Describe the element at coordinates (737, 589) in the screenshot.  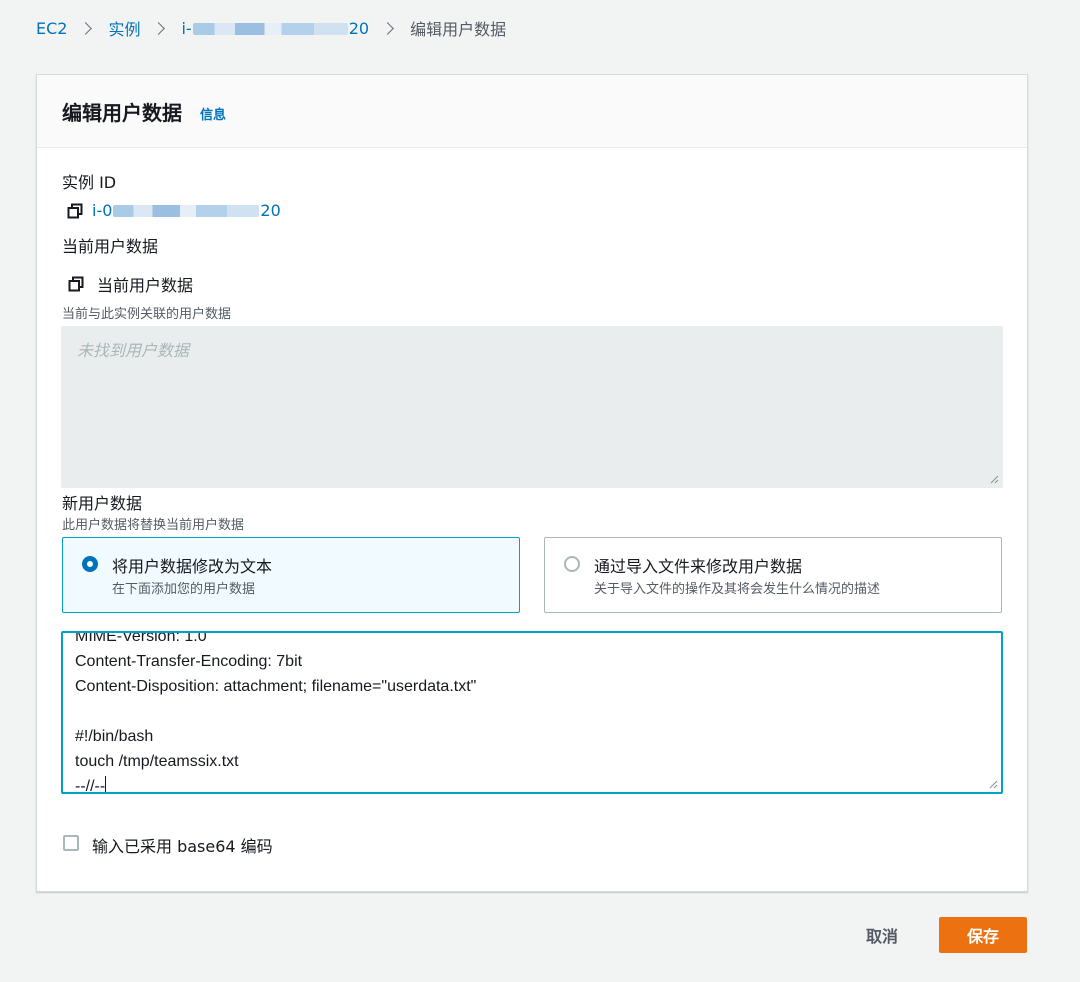
I see `option-description: 关于导入文件的操作及其将会发生什么情况的描述` at that location.